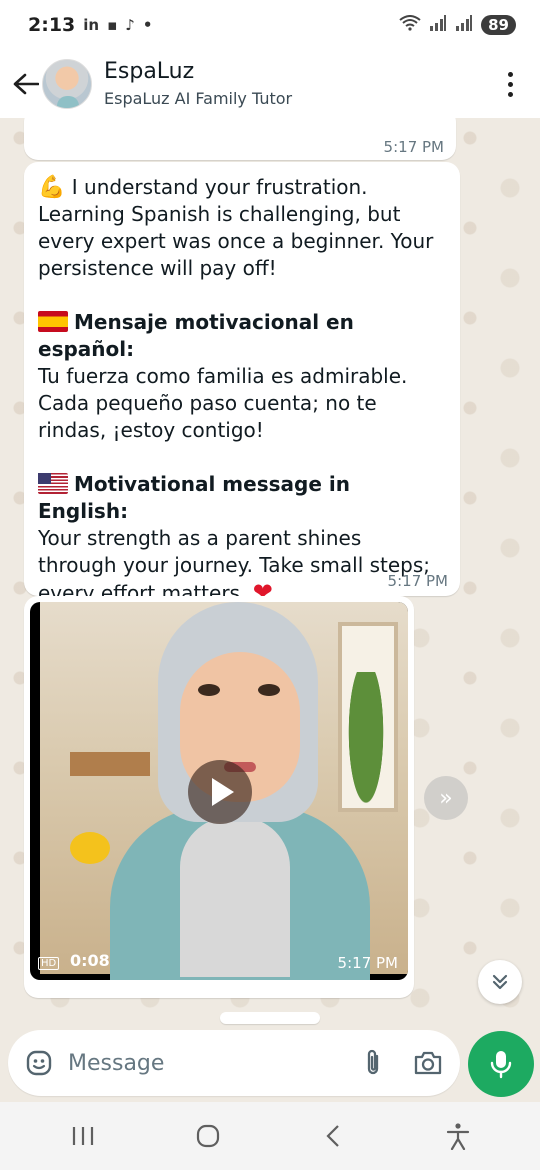  I want to click on chat-header: EspaLuz EspaLuz AI Family Tutor, so click(270, 84).